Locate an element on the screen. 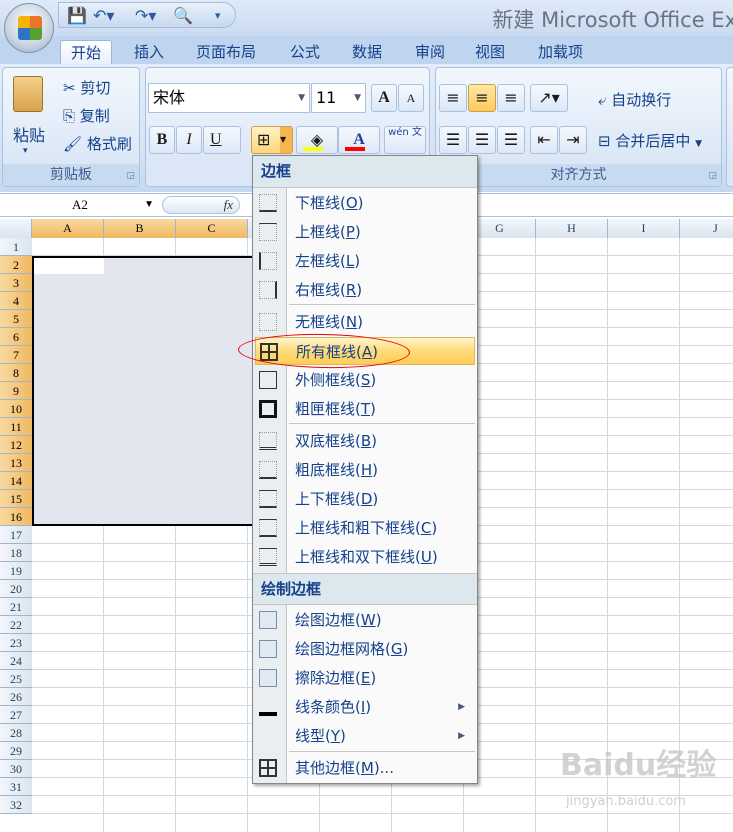  row-header: 26 is located at coordinates (16, 697).